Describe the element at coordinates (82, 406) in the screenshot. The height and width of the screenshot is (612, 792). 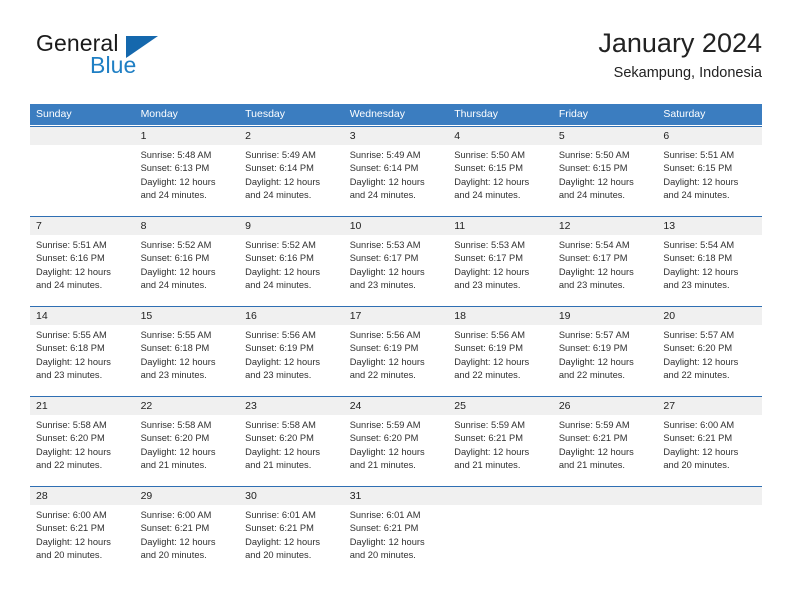
I see `day-number: 21` at that location.